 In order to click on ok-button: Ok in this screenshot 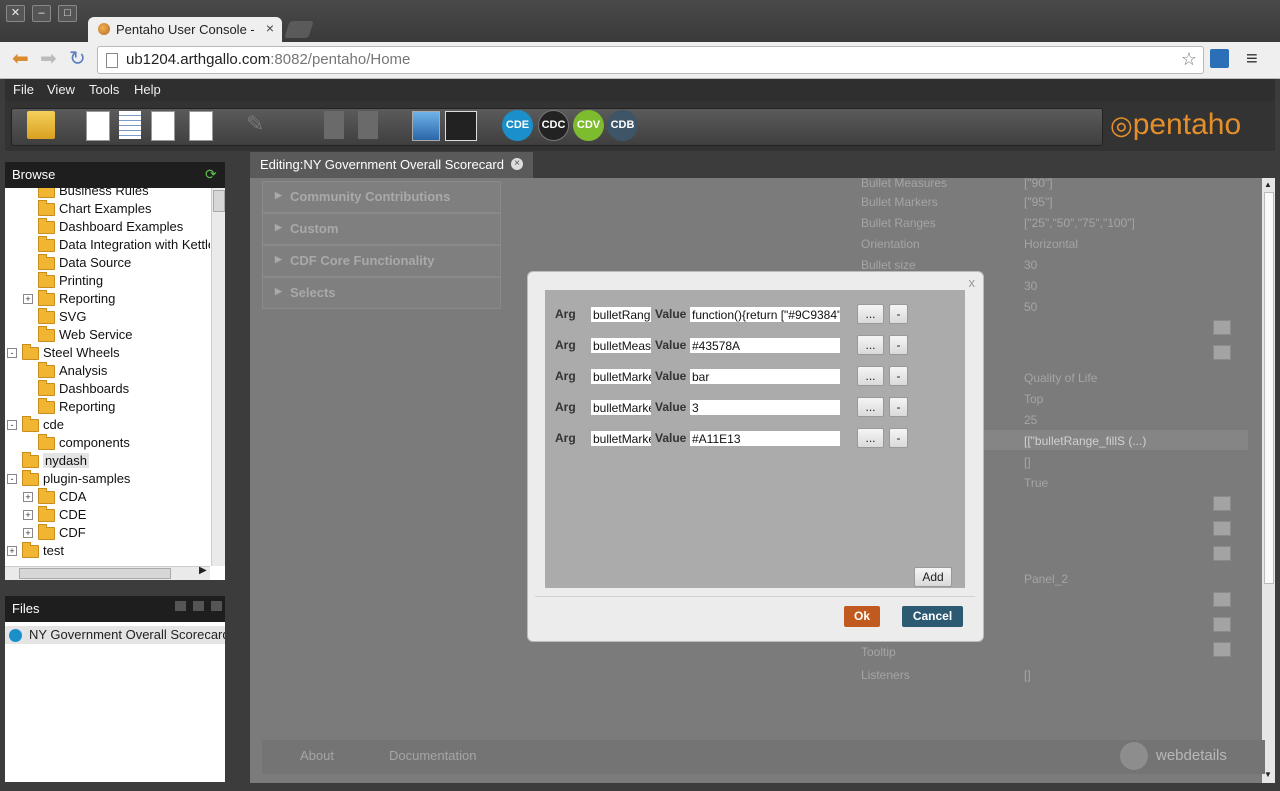, I will do `click(862, 616)`.